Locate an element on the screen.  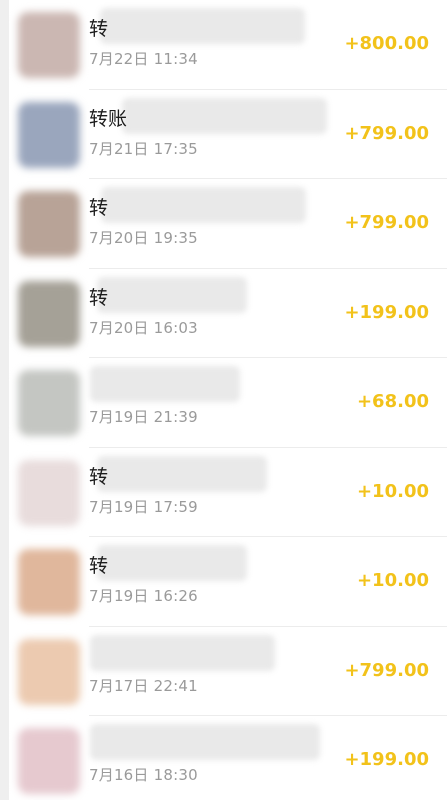
transaction-time: 7月19日 17:59 is located at coordinates (143, 506).